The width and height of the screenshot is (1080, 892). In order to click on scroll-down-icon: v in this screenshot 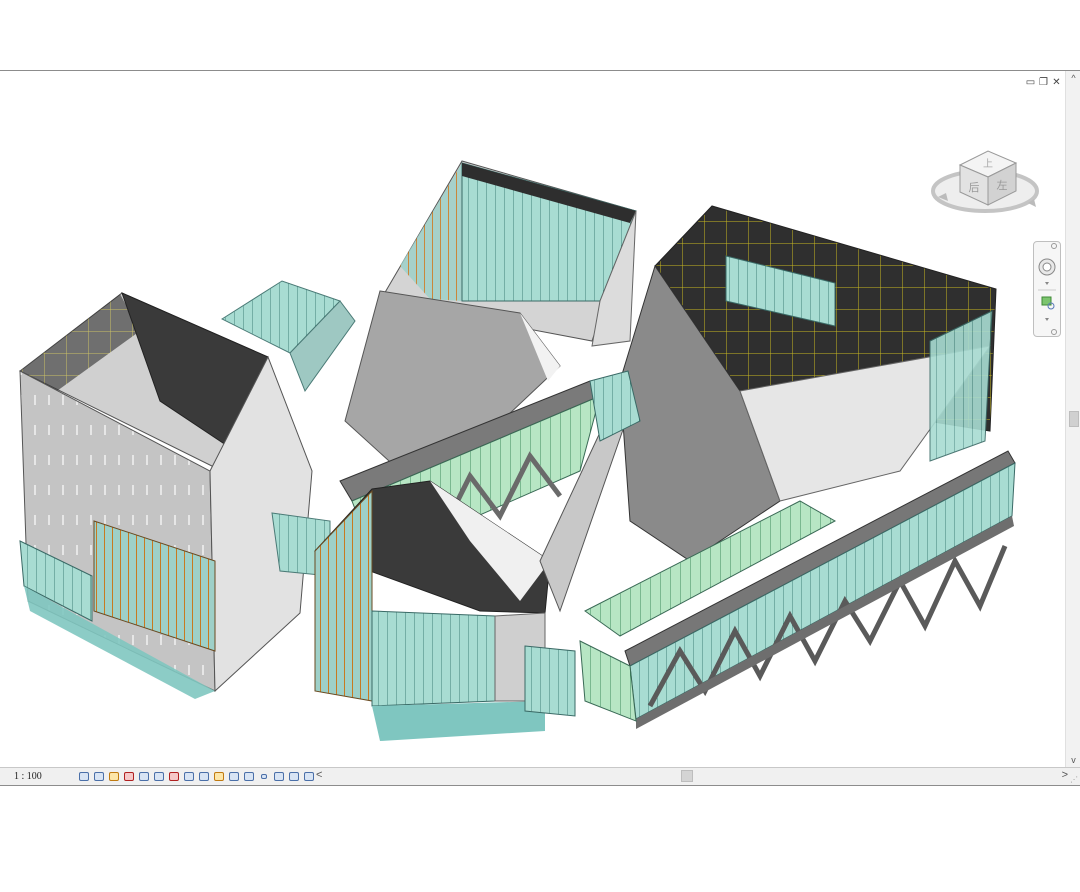, I will do `click(1073, 760)`.